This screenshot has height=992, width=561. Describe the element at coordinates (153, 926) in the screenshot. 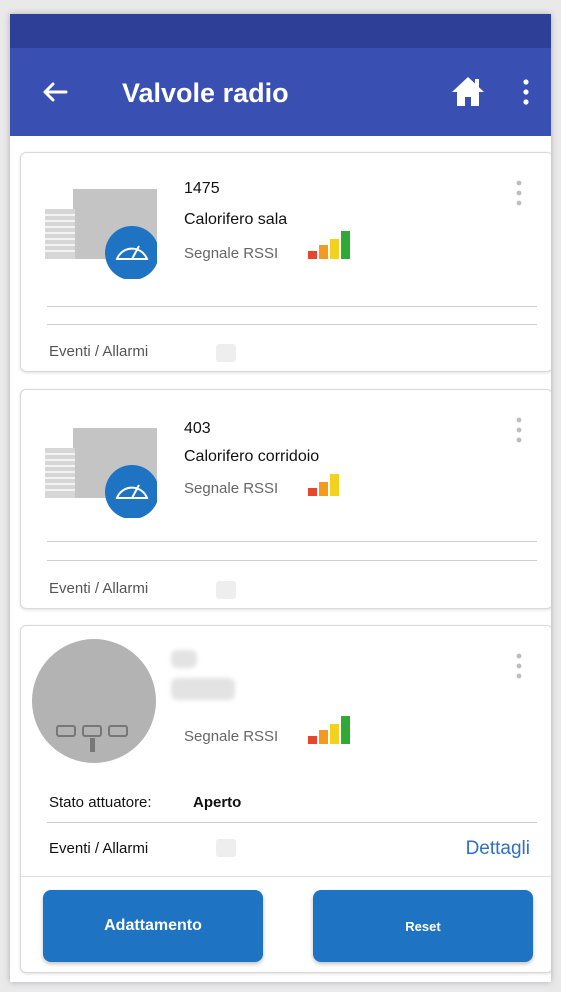

I see `adaptation-button: Adattamento` at that location.